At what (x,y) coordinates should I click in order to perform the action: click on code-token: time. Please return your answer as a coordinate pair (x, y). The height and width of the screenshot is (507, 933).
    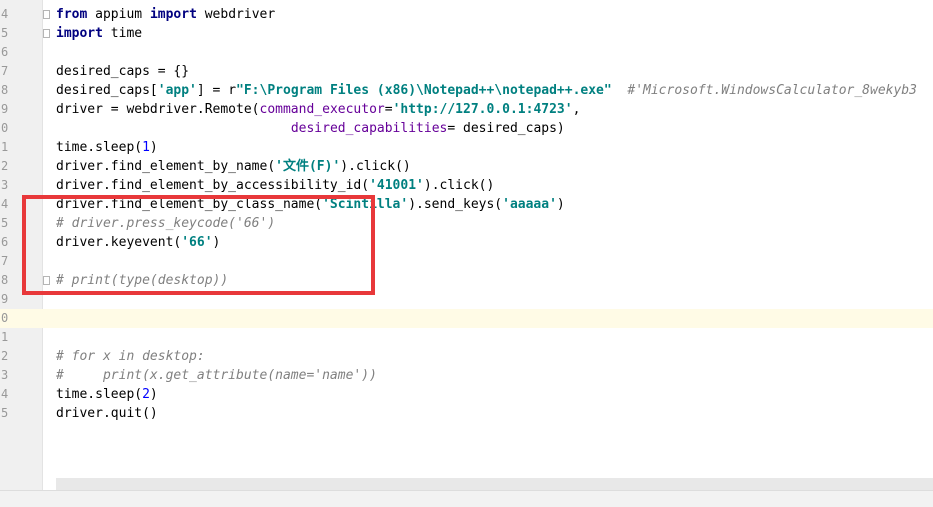
    Looking at the image, I should click on (122, 33).